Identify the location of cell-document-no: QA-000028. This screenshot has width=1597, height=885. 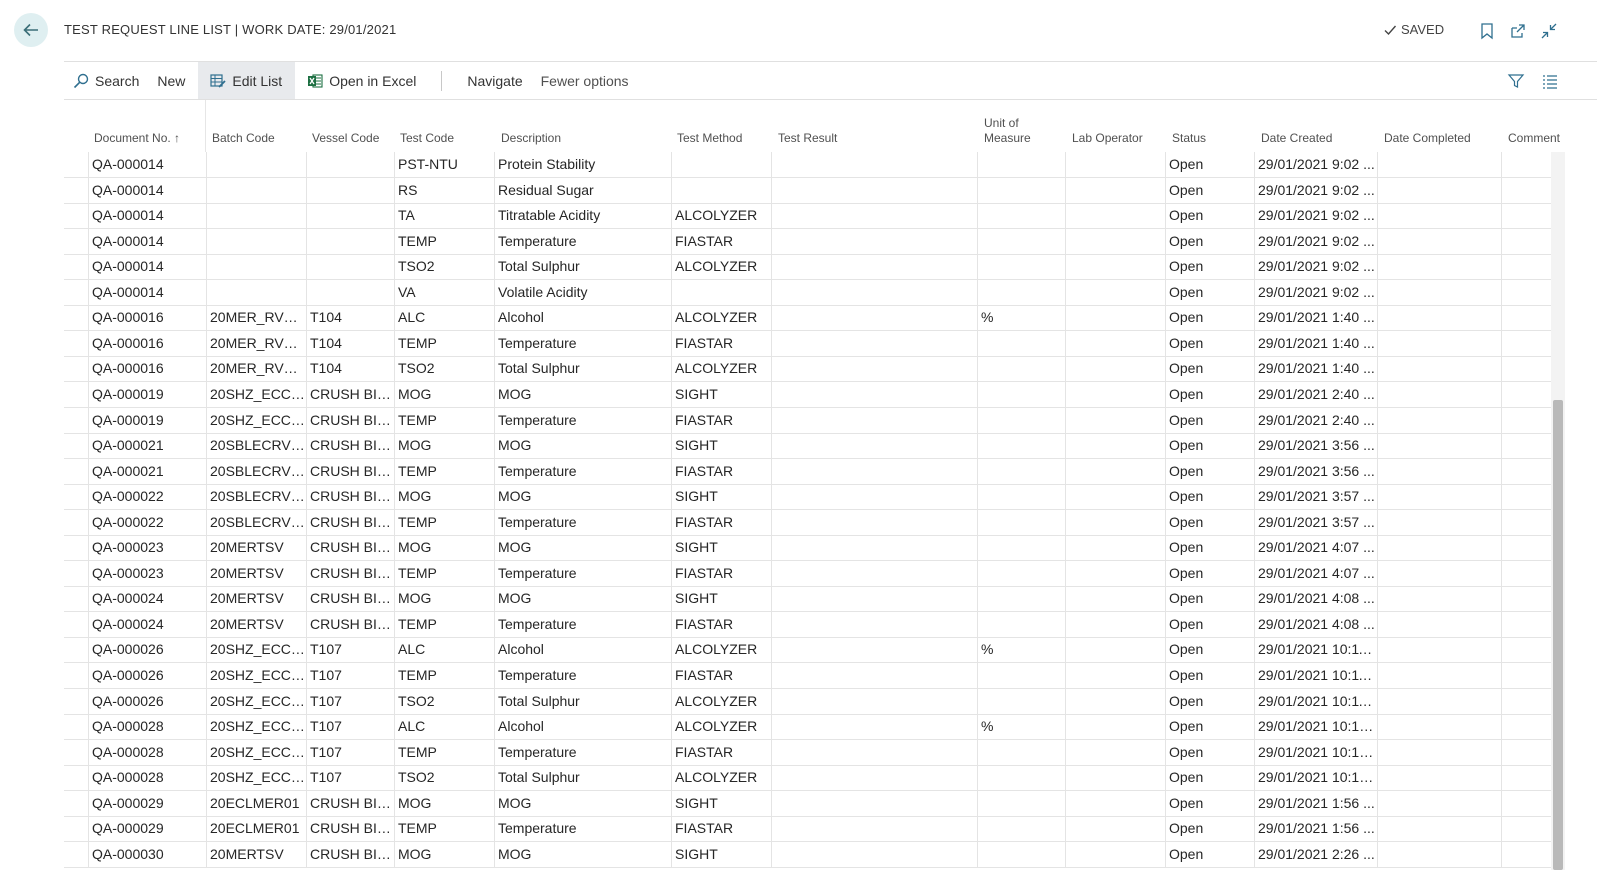
(147, 778).